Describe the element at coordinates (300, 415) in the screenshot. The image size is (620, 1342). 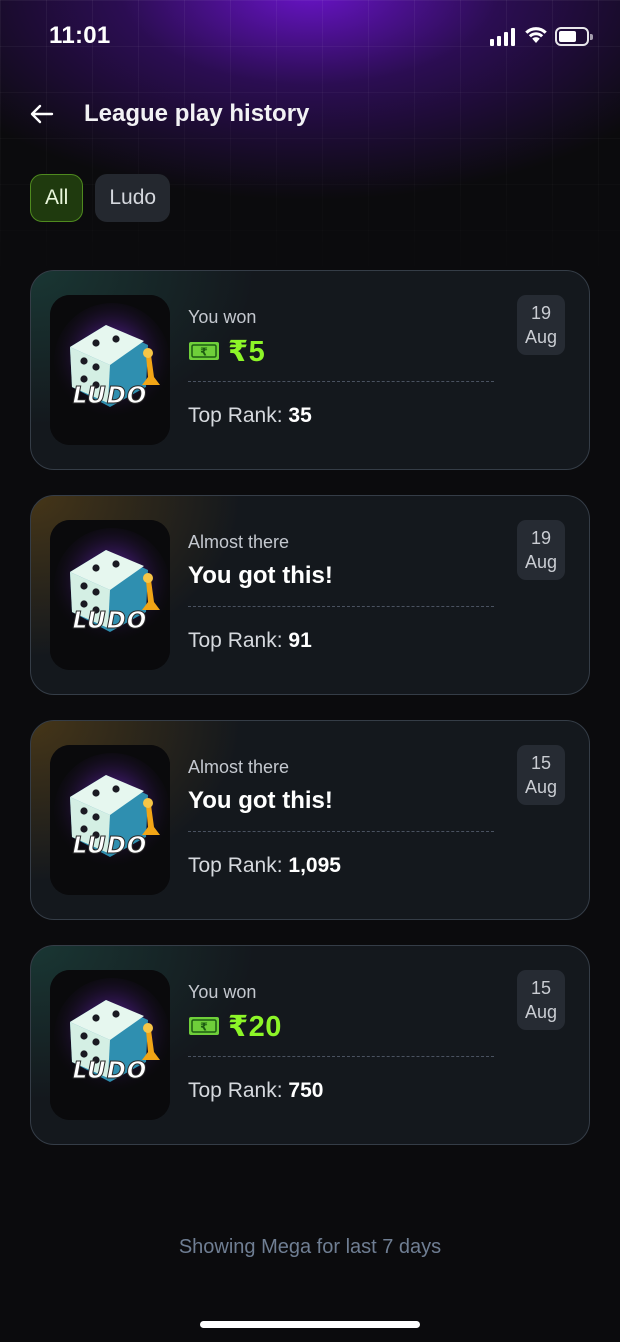
I see `top-rank-value: 35` at that location.